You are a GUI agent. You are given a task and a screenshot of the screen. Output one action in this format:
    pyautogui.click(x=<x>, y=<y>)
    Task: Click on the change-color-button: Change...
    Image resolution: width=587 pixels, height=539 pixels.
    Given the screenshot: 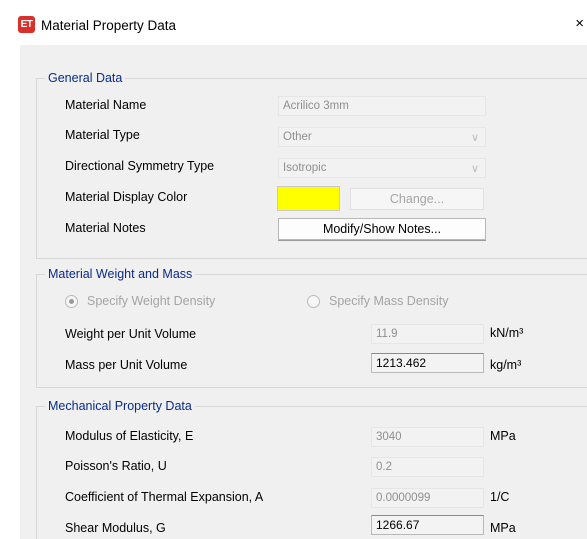 What is the action you would take?
    pyautogui.click(x=417, y=199)
    